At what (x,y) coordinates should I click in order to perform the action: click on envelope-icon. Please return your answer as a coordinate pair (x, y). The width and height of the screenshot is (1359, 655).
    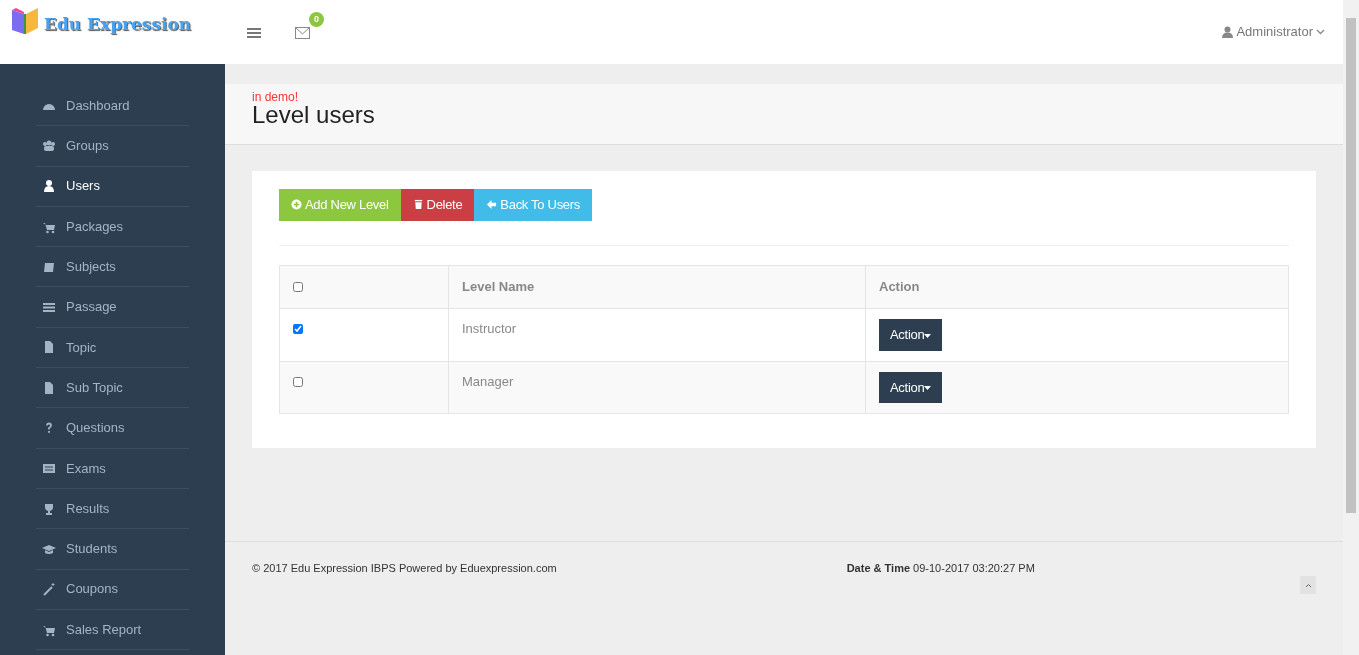
    Looking at the image, I should click on (302, 32).